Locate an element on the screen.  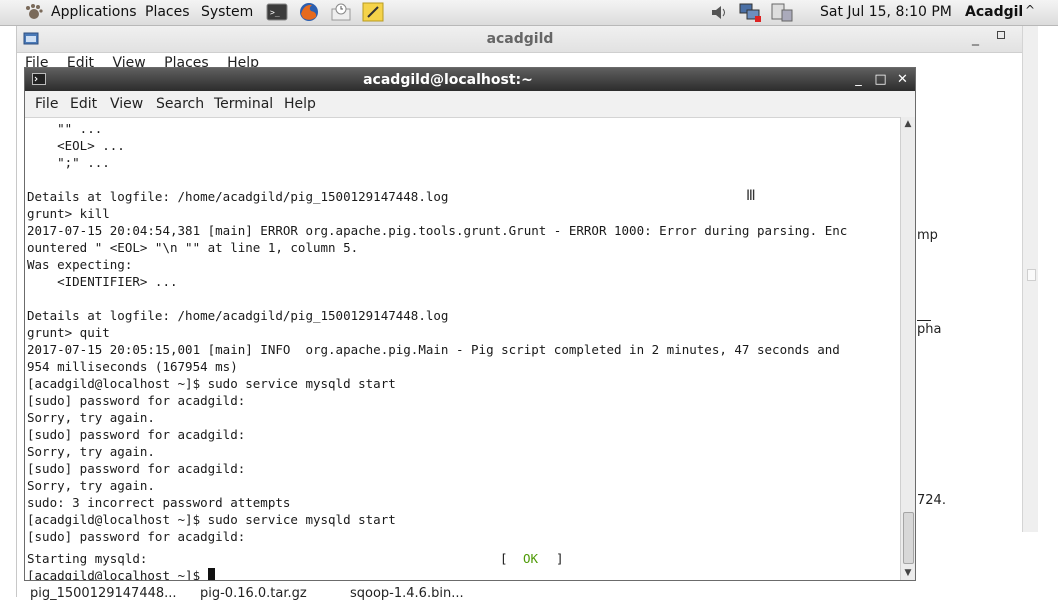
file-browser-title: acadgild is located at coordinates (520, 39).